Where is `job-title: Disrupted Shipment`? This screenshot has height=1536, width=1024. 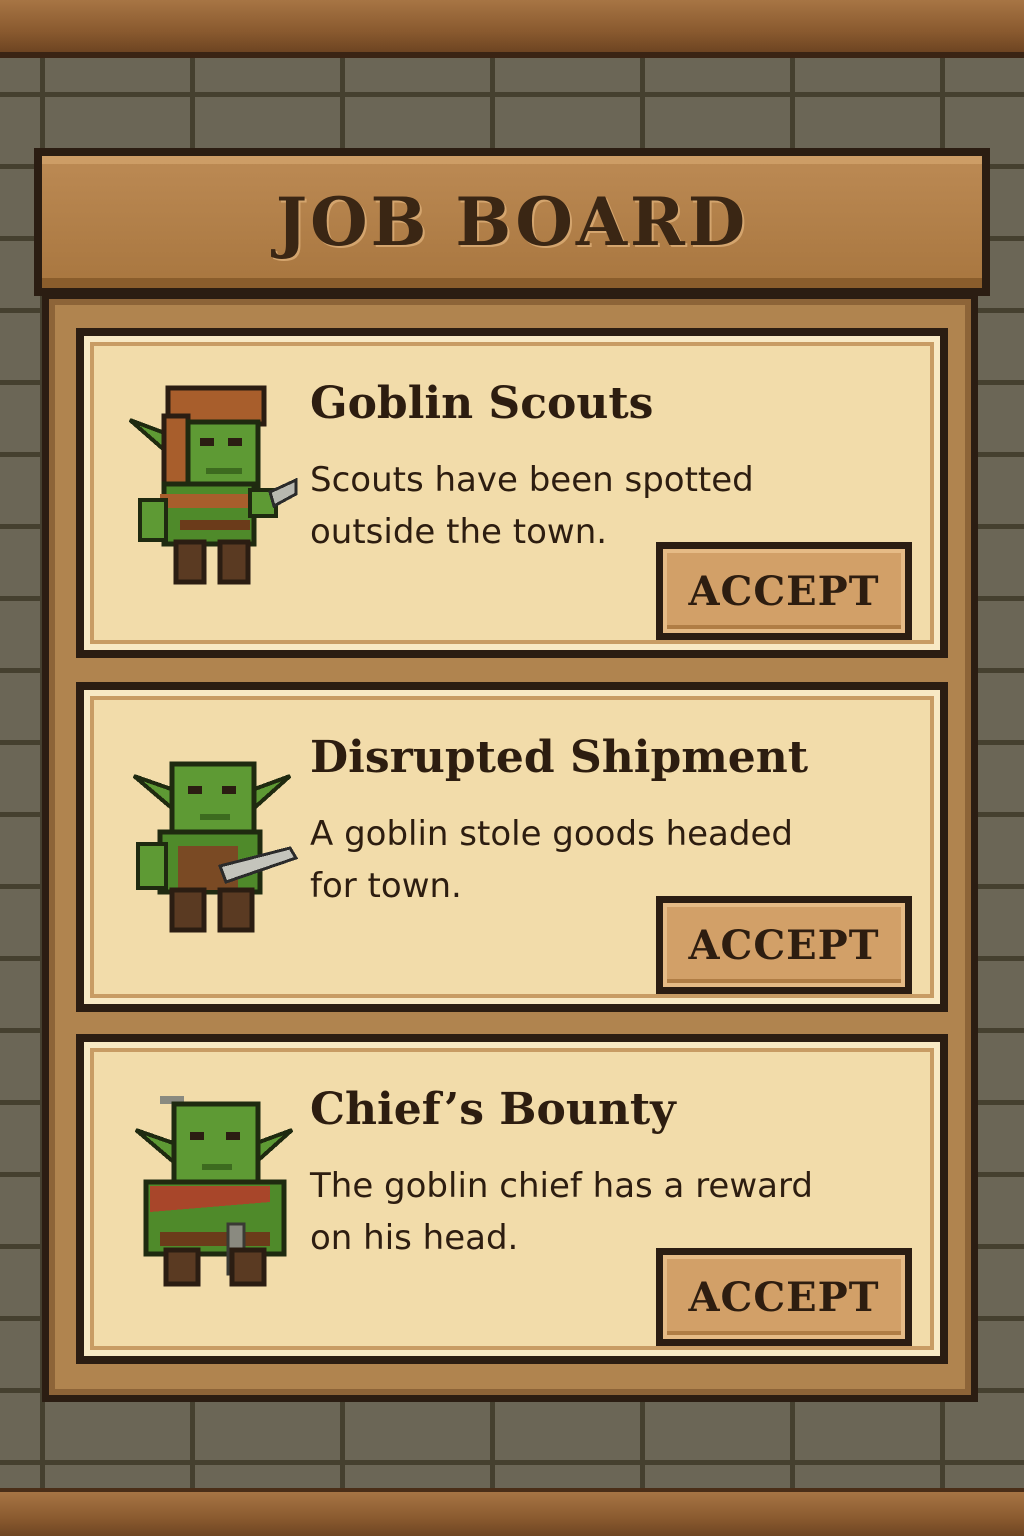
job-title: Disrupted Shipment is located at coordinates (559, 757).